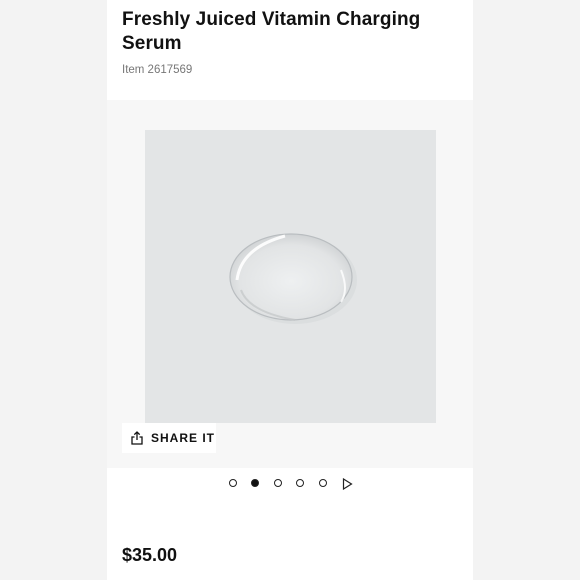  I want to click on share-icon, so click(137, 438).